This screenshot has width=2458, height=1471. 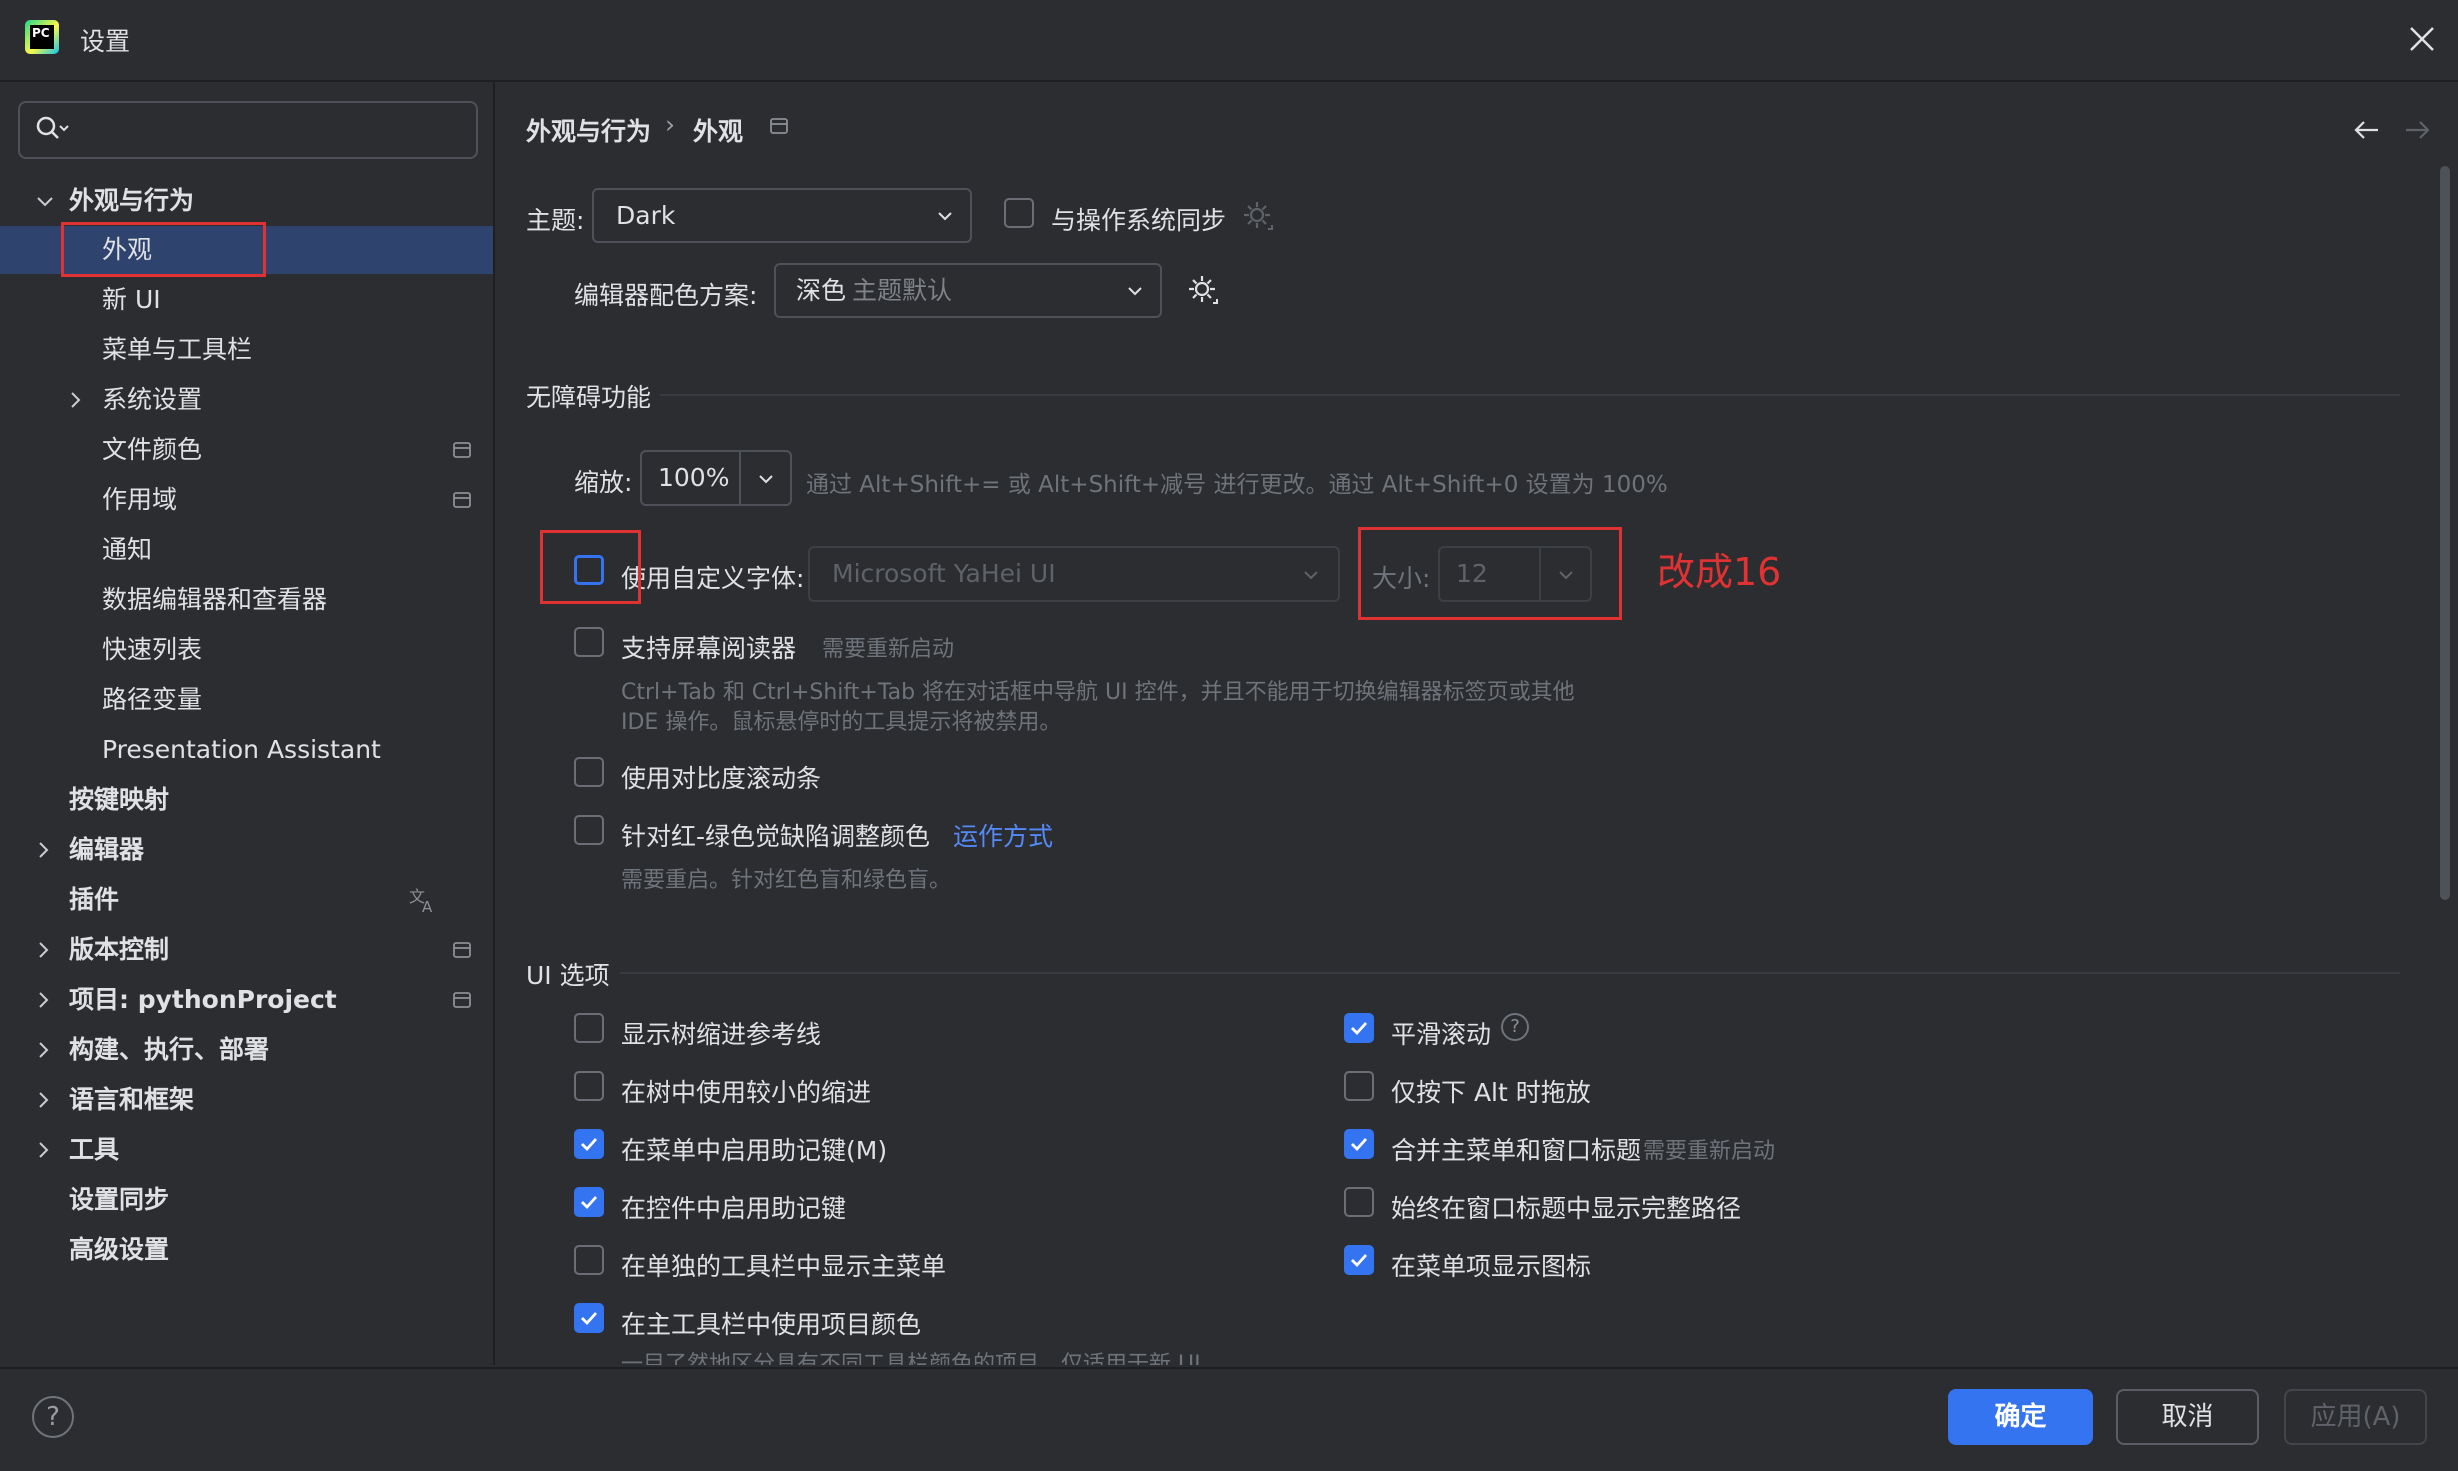 I want to click on sidebar-item-advanced-settings: 高级设置, so click(x=246, y=1250).